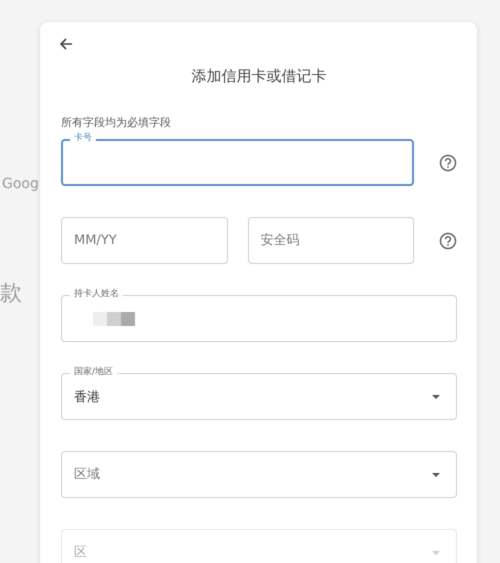  What do you see at coordinates (83, 138) in the screenshot?
I see `field-label: 卡号` at bounding box center [83, 138].